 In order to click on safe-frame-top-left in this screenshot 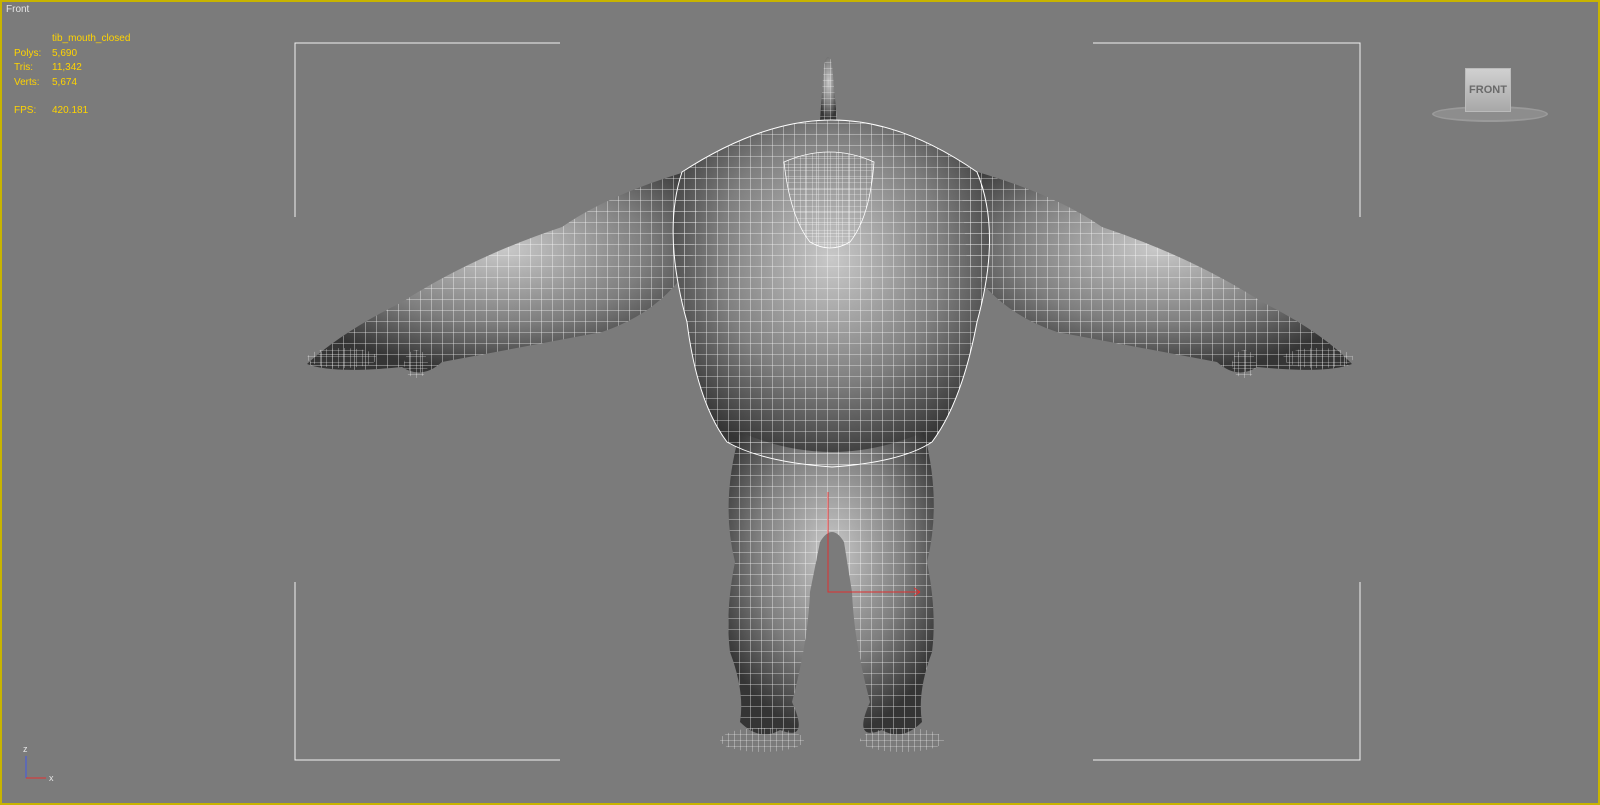, I will do `click(427, 129)`.